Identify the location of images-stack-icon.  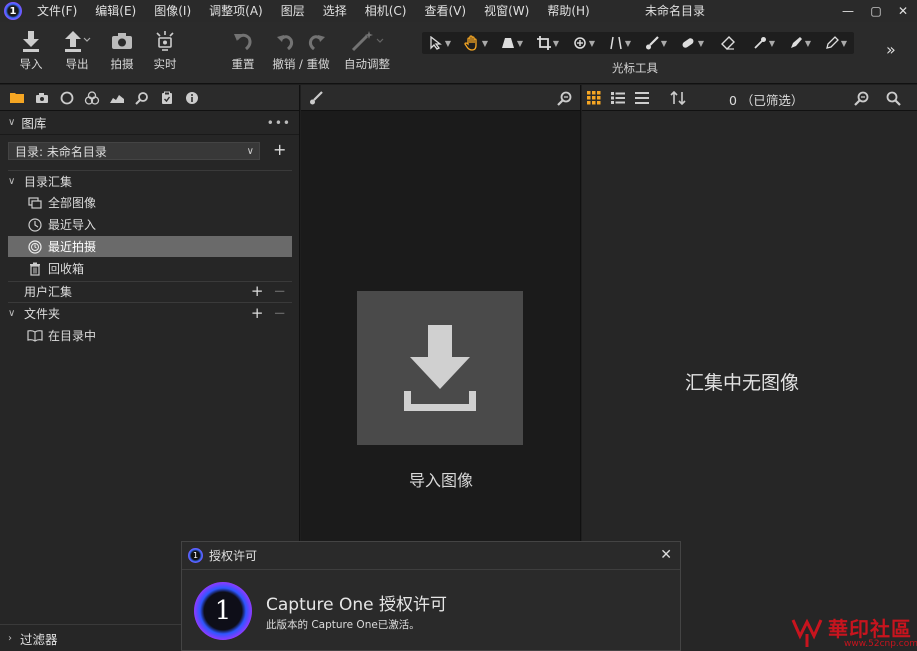
(35, 203).